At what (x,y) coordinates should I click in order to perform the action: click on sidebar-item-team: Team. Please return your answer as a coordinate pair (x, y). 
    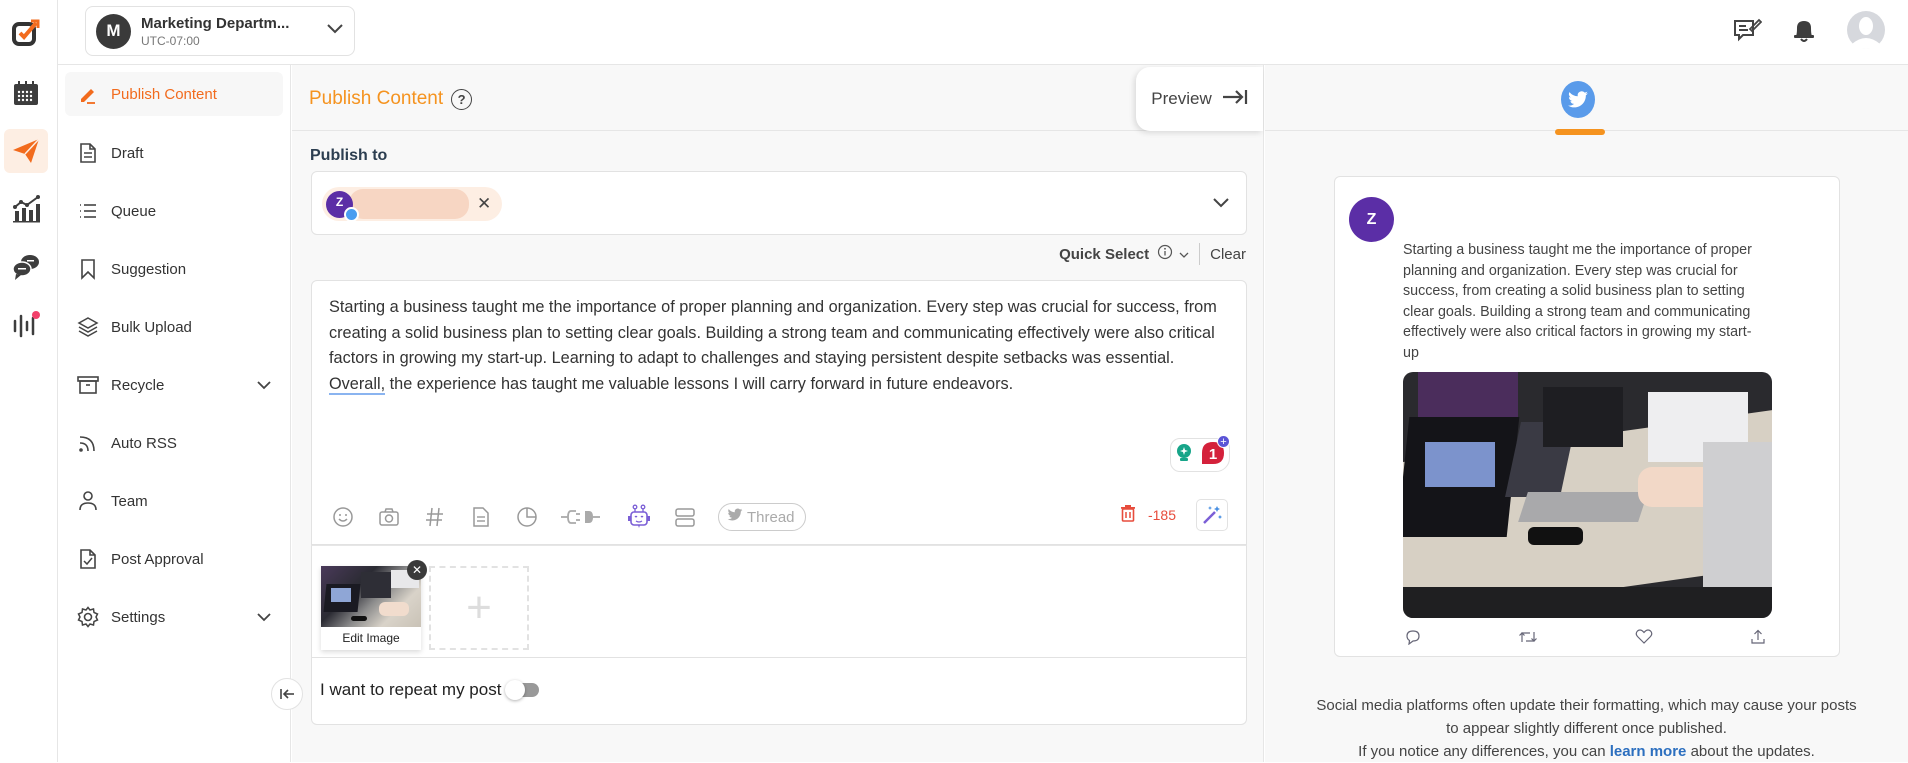
    Looking at the image, I should click on (174, 501).